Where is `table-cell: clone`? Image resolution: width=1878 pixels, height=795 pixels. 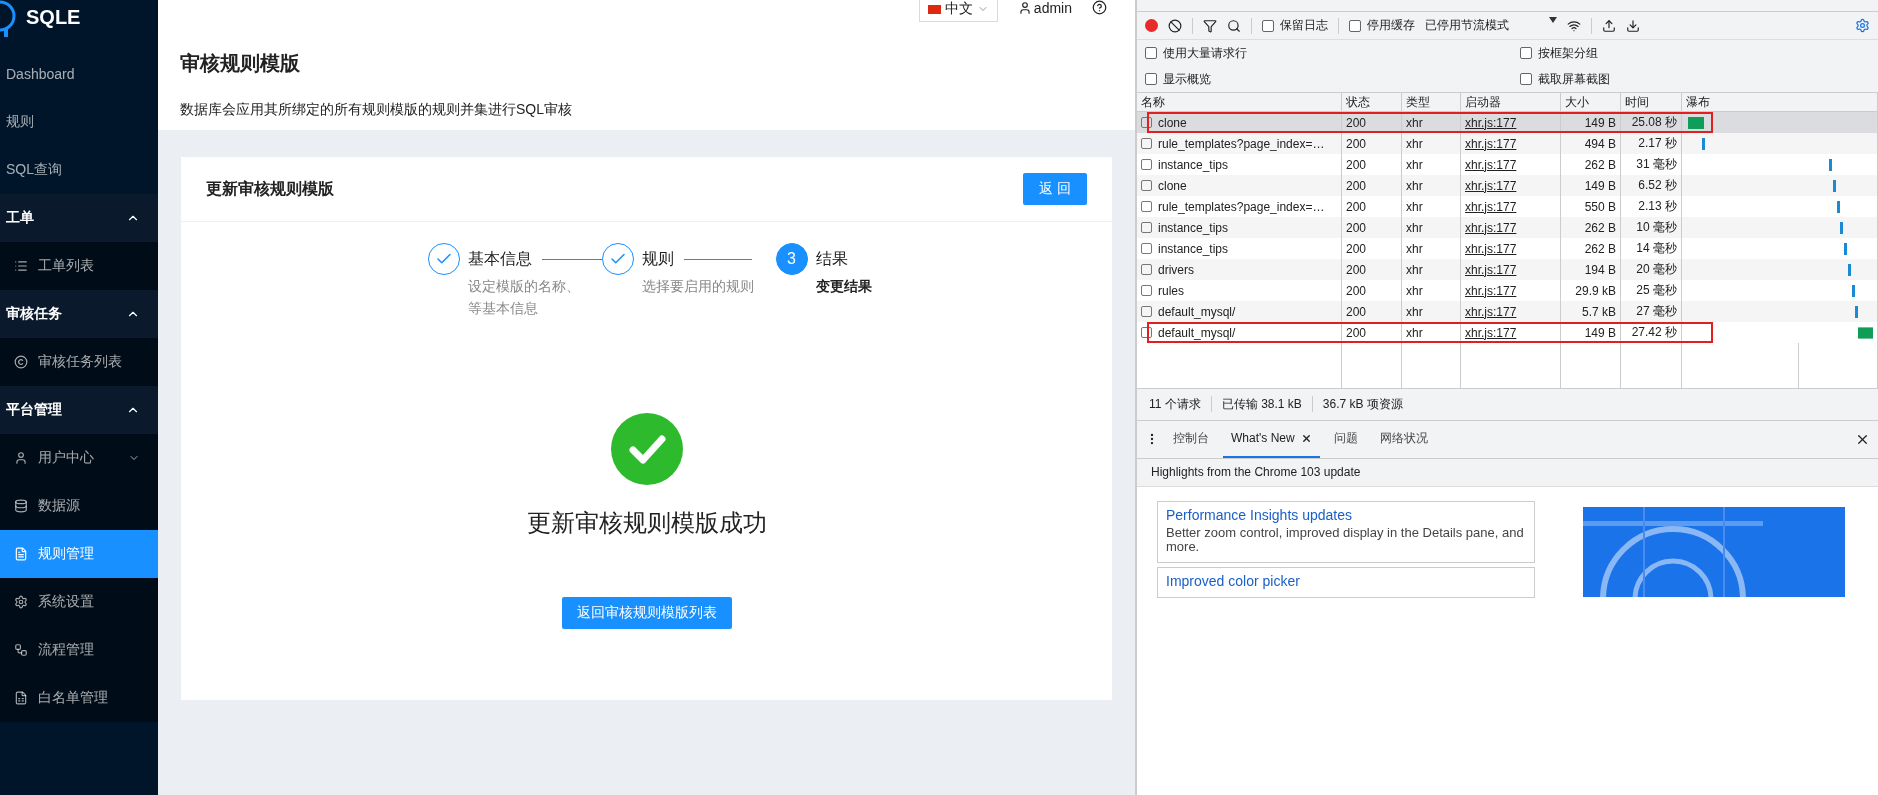 table-cell: clone is located at coordinates (1239, 185).